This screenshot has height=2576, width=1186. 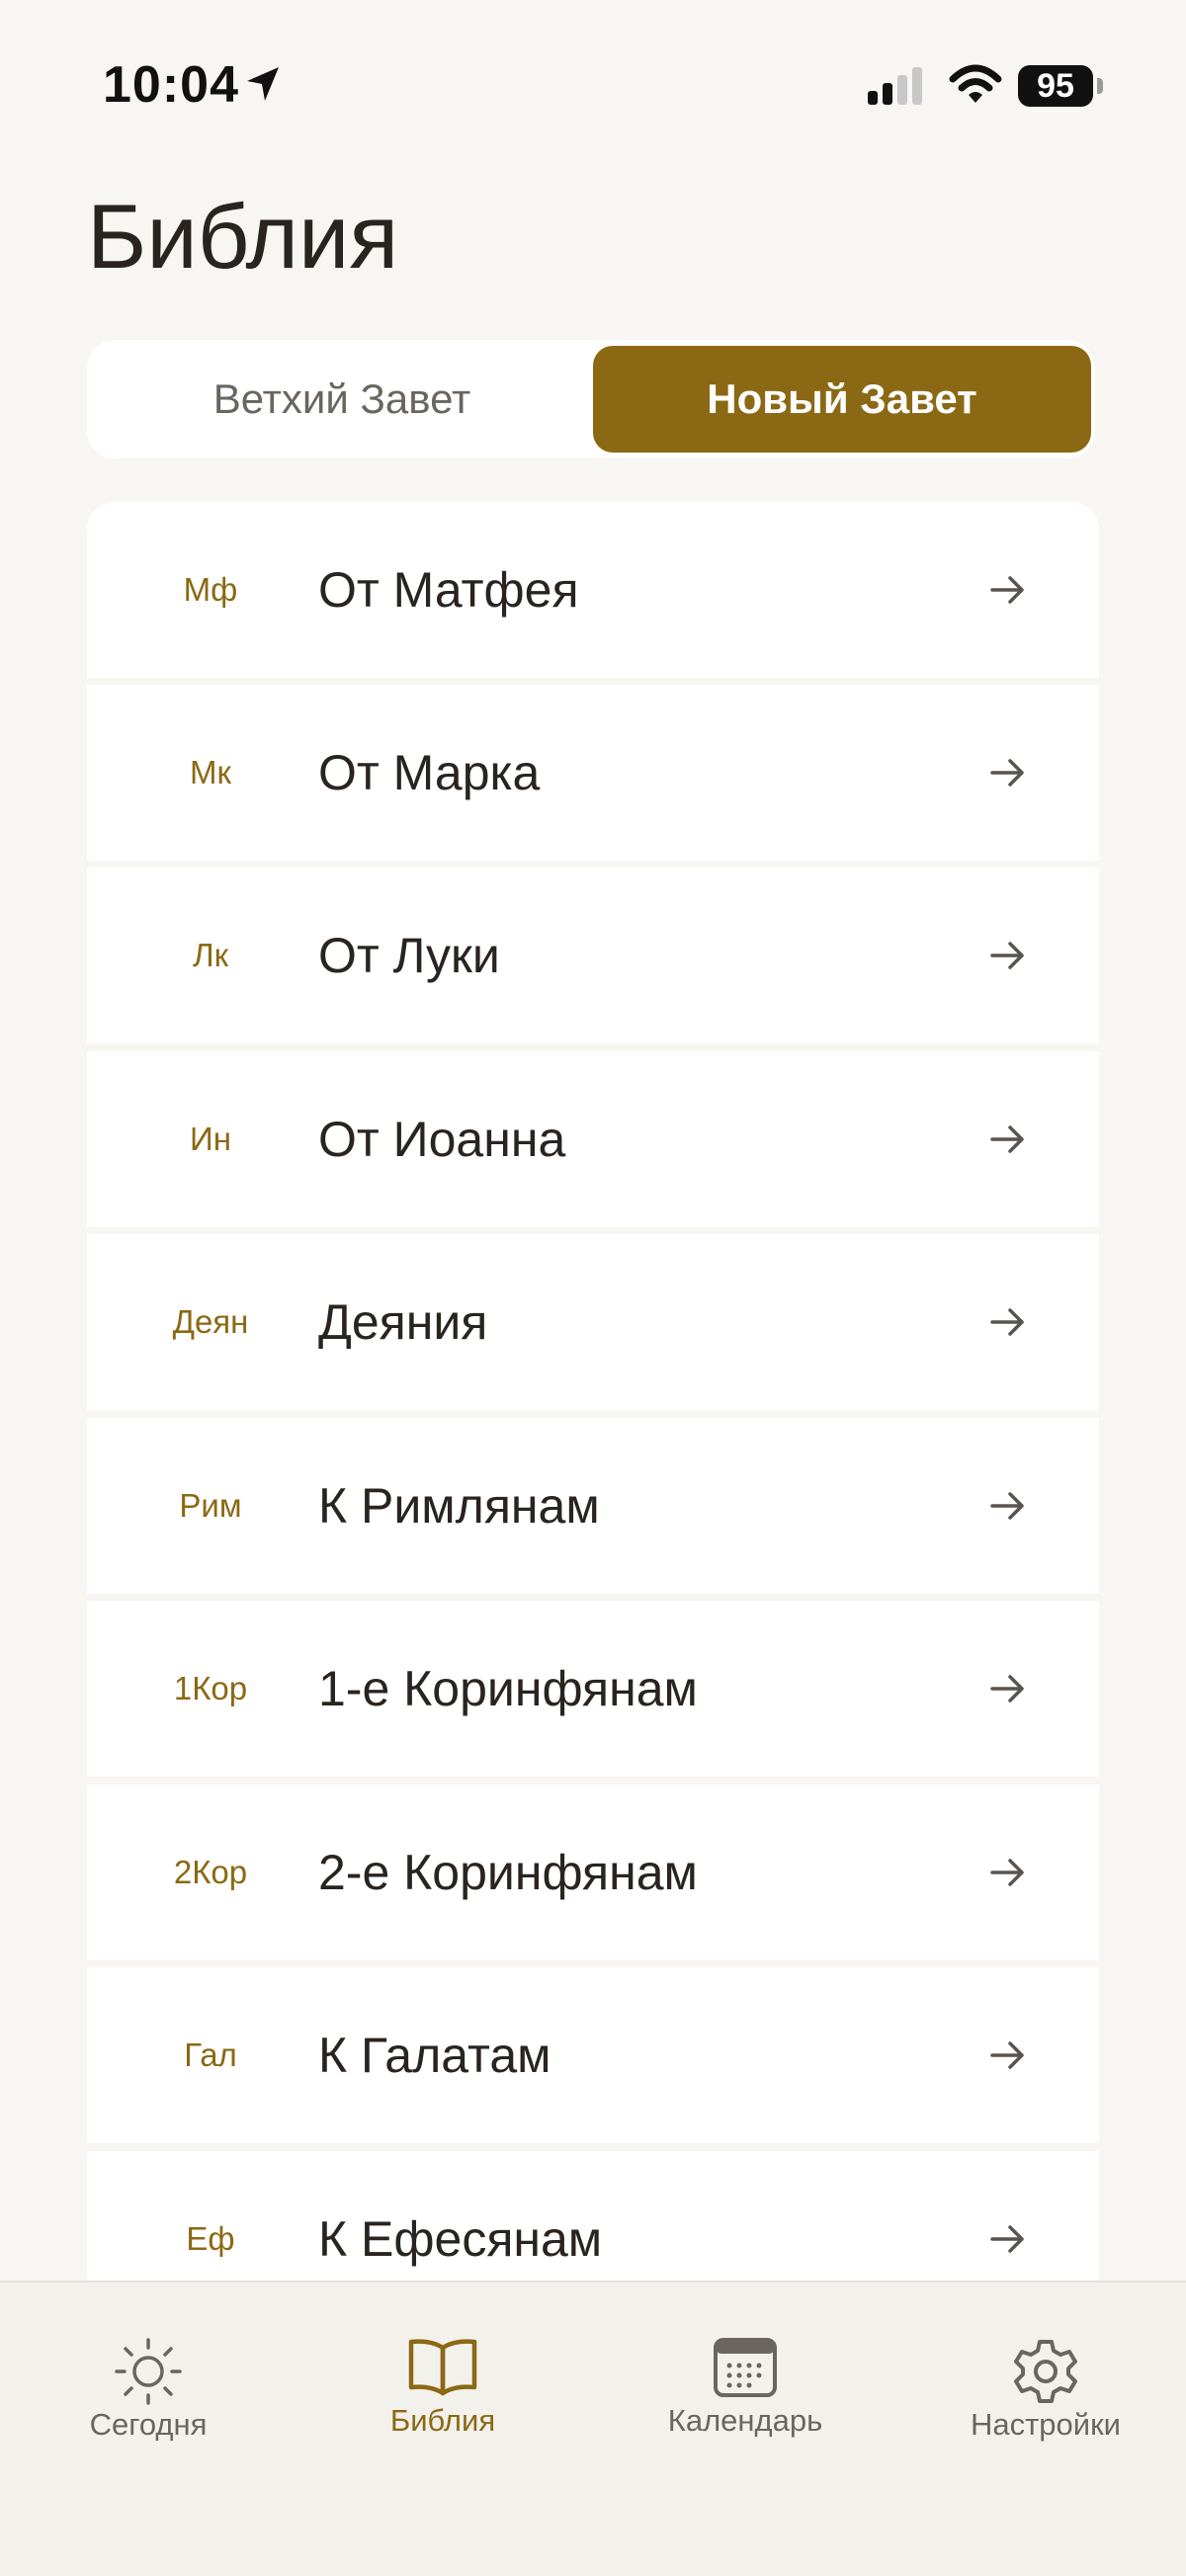 I want to click on gear-icon, so click(x=1045, y=2371).